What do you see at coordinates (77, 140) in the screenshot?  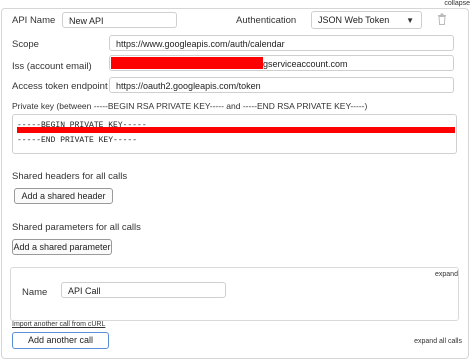 I see `private-key-end: -----END PRIVATE KEY-----` at bounding box center [77, 140].